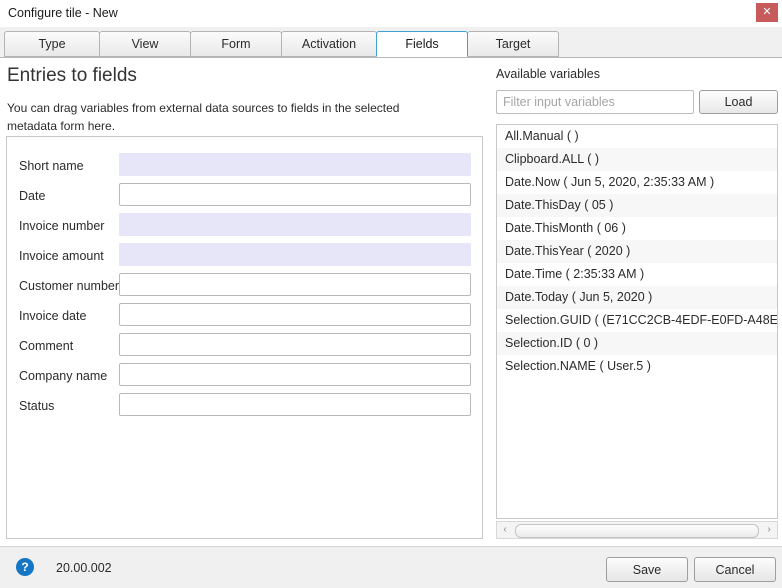 This screenshot has height=588, width=782. I want to click on form-row: Comment, so click(244, 348).